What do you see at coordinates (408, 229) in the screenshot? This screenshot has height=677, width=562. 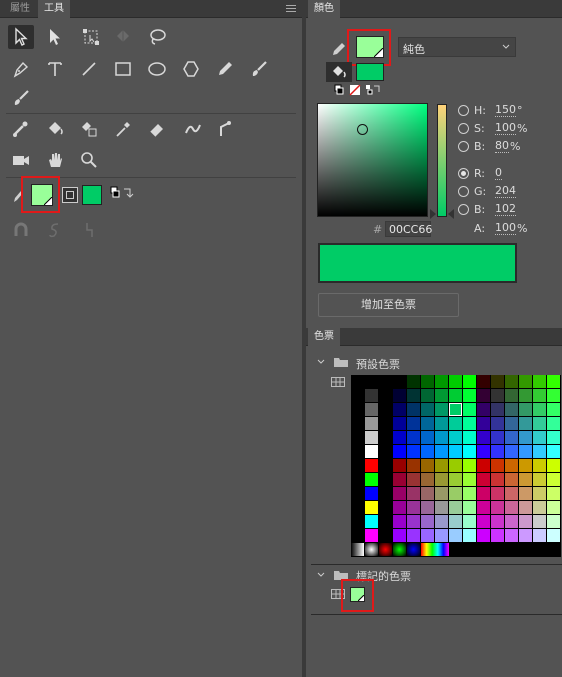 I see `hex-input: 00CC66` at bounding box center [408, 229].